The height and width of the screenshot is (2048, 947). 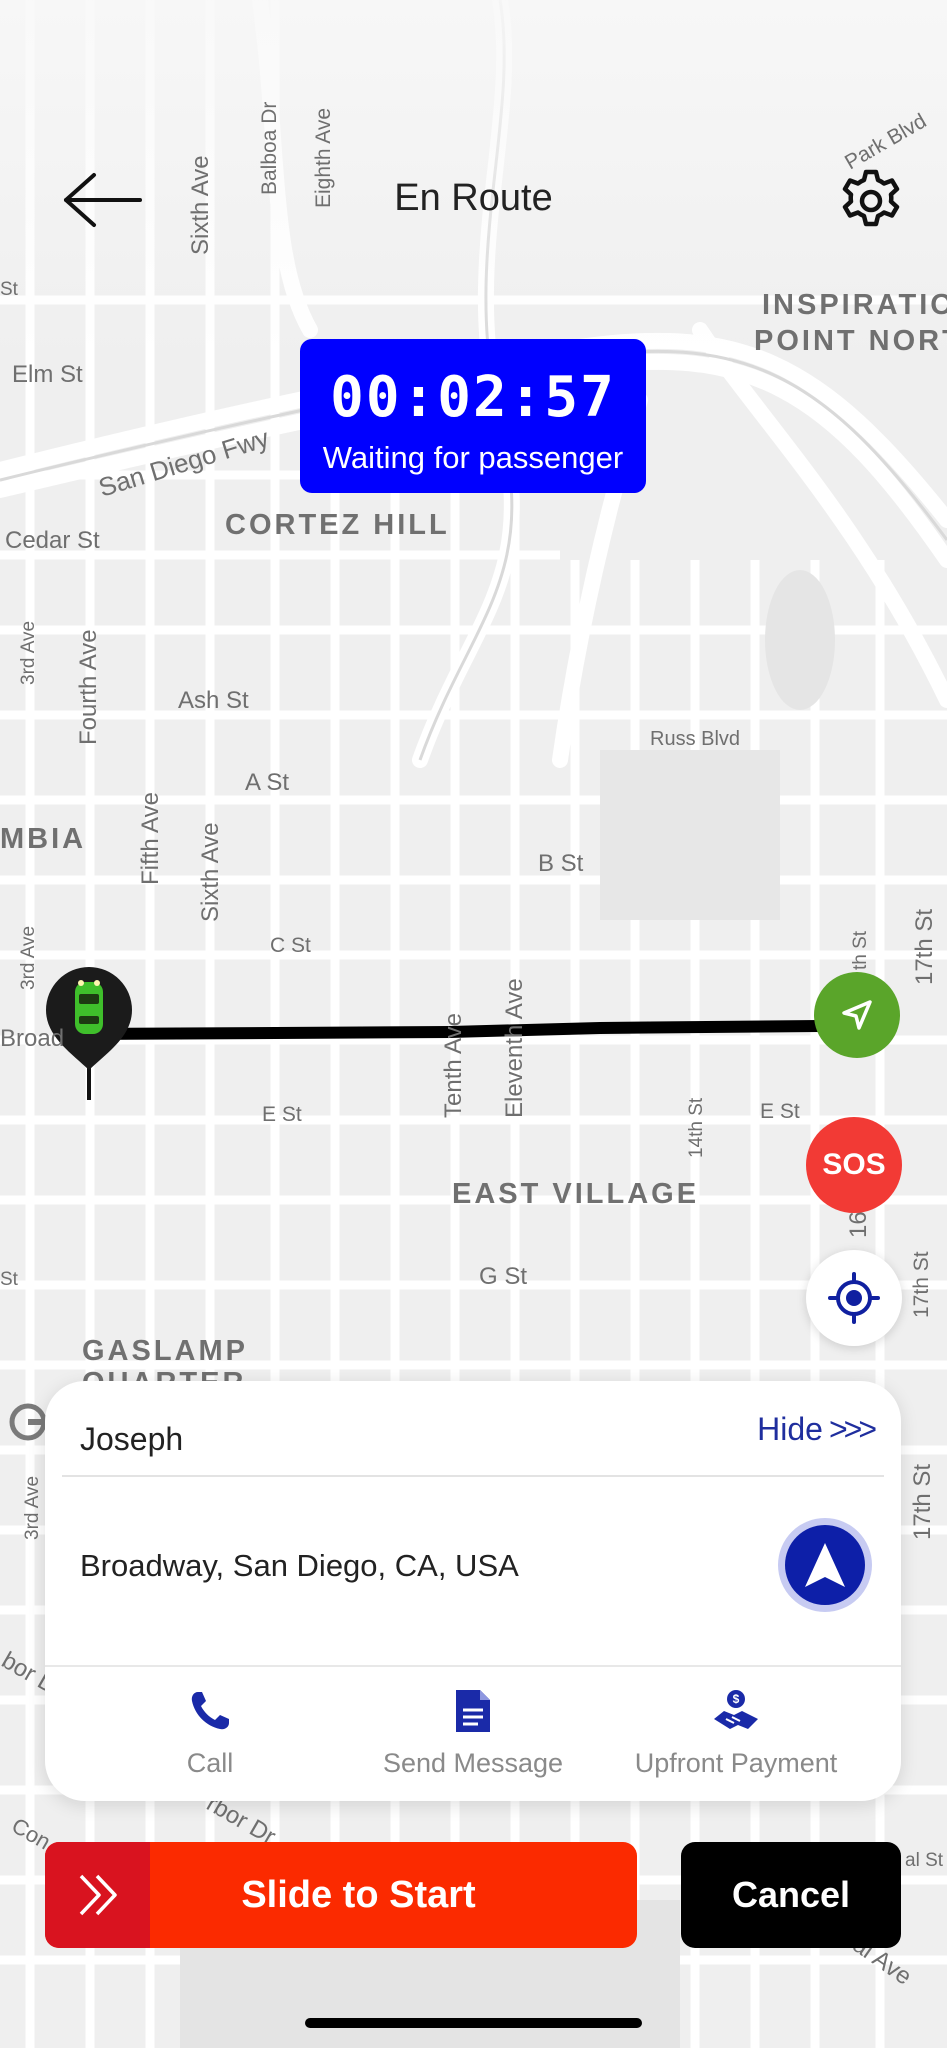 I want to click on map-street-label: Russ Blvd, so click(x=695, y=739).